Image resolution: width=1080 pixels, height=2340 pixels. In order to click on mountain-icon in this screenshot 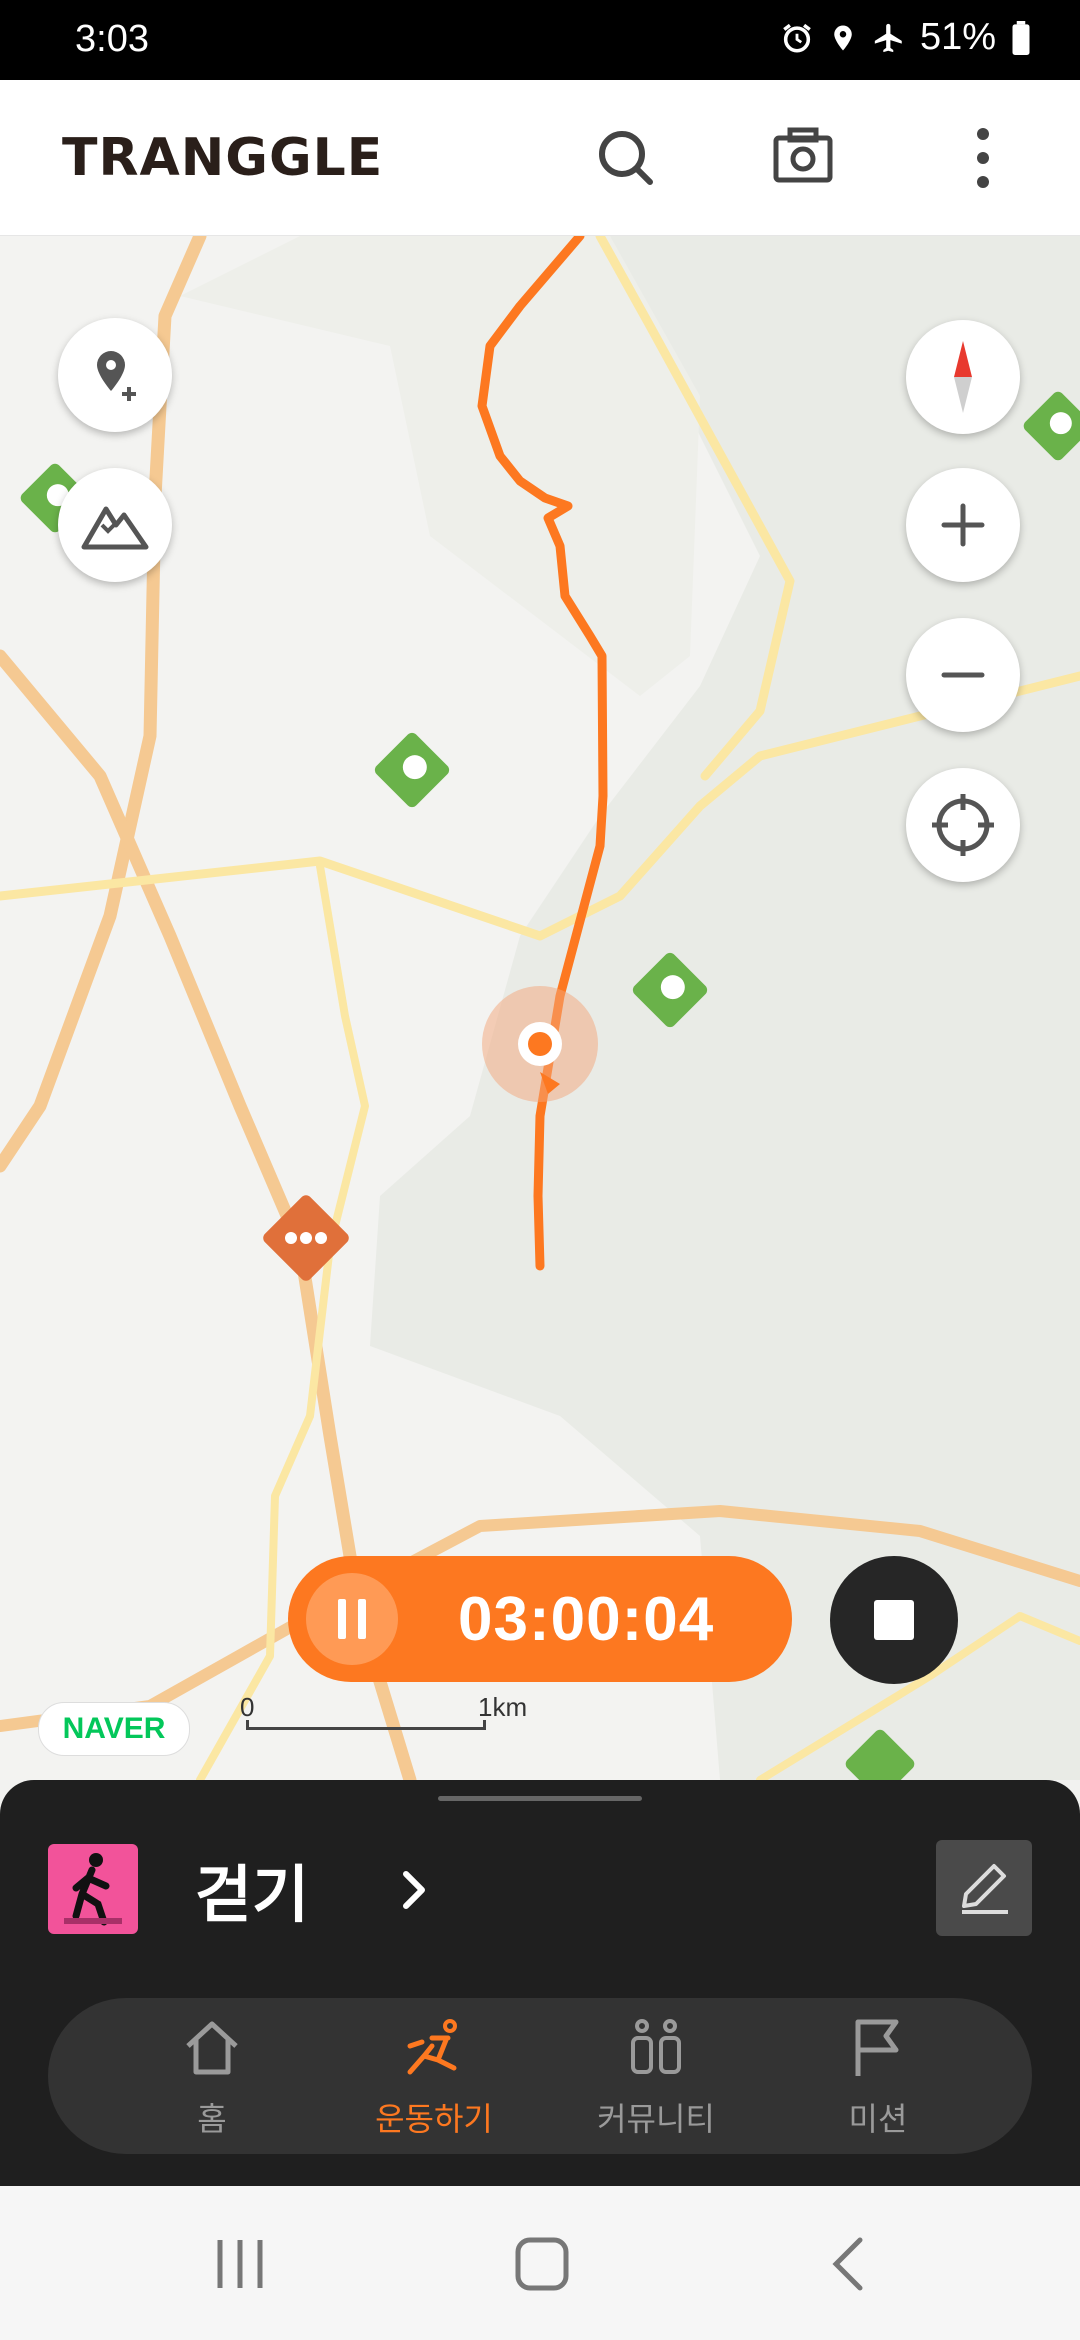, I will do `click(115, 528)`.